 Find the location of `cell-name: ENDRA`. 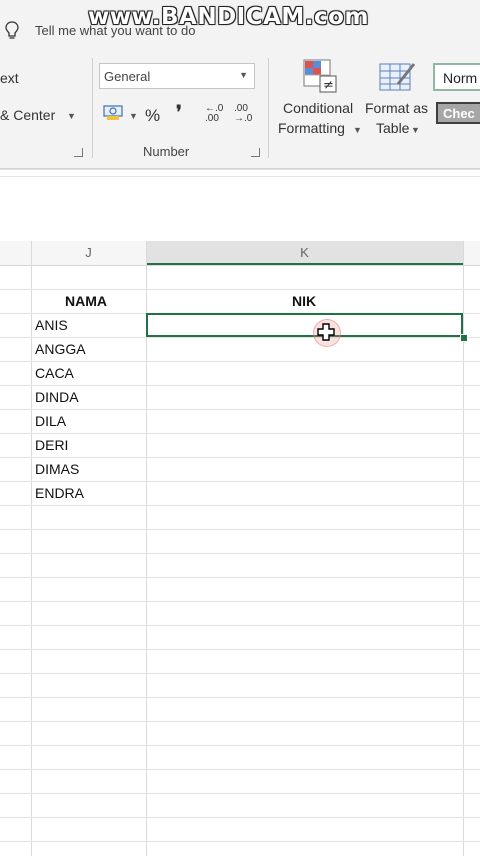

cell-name: ENDRA is located at coordinates (59, 493).